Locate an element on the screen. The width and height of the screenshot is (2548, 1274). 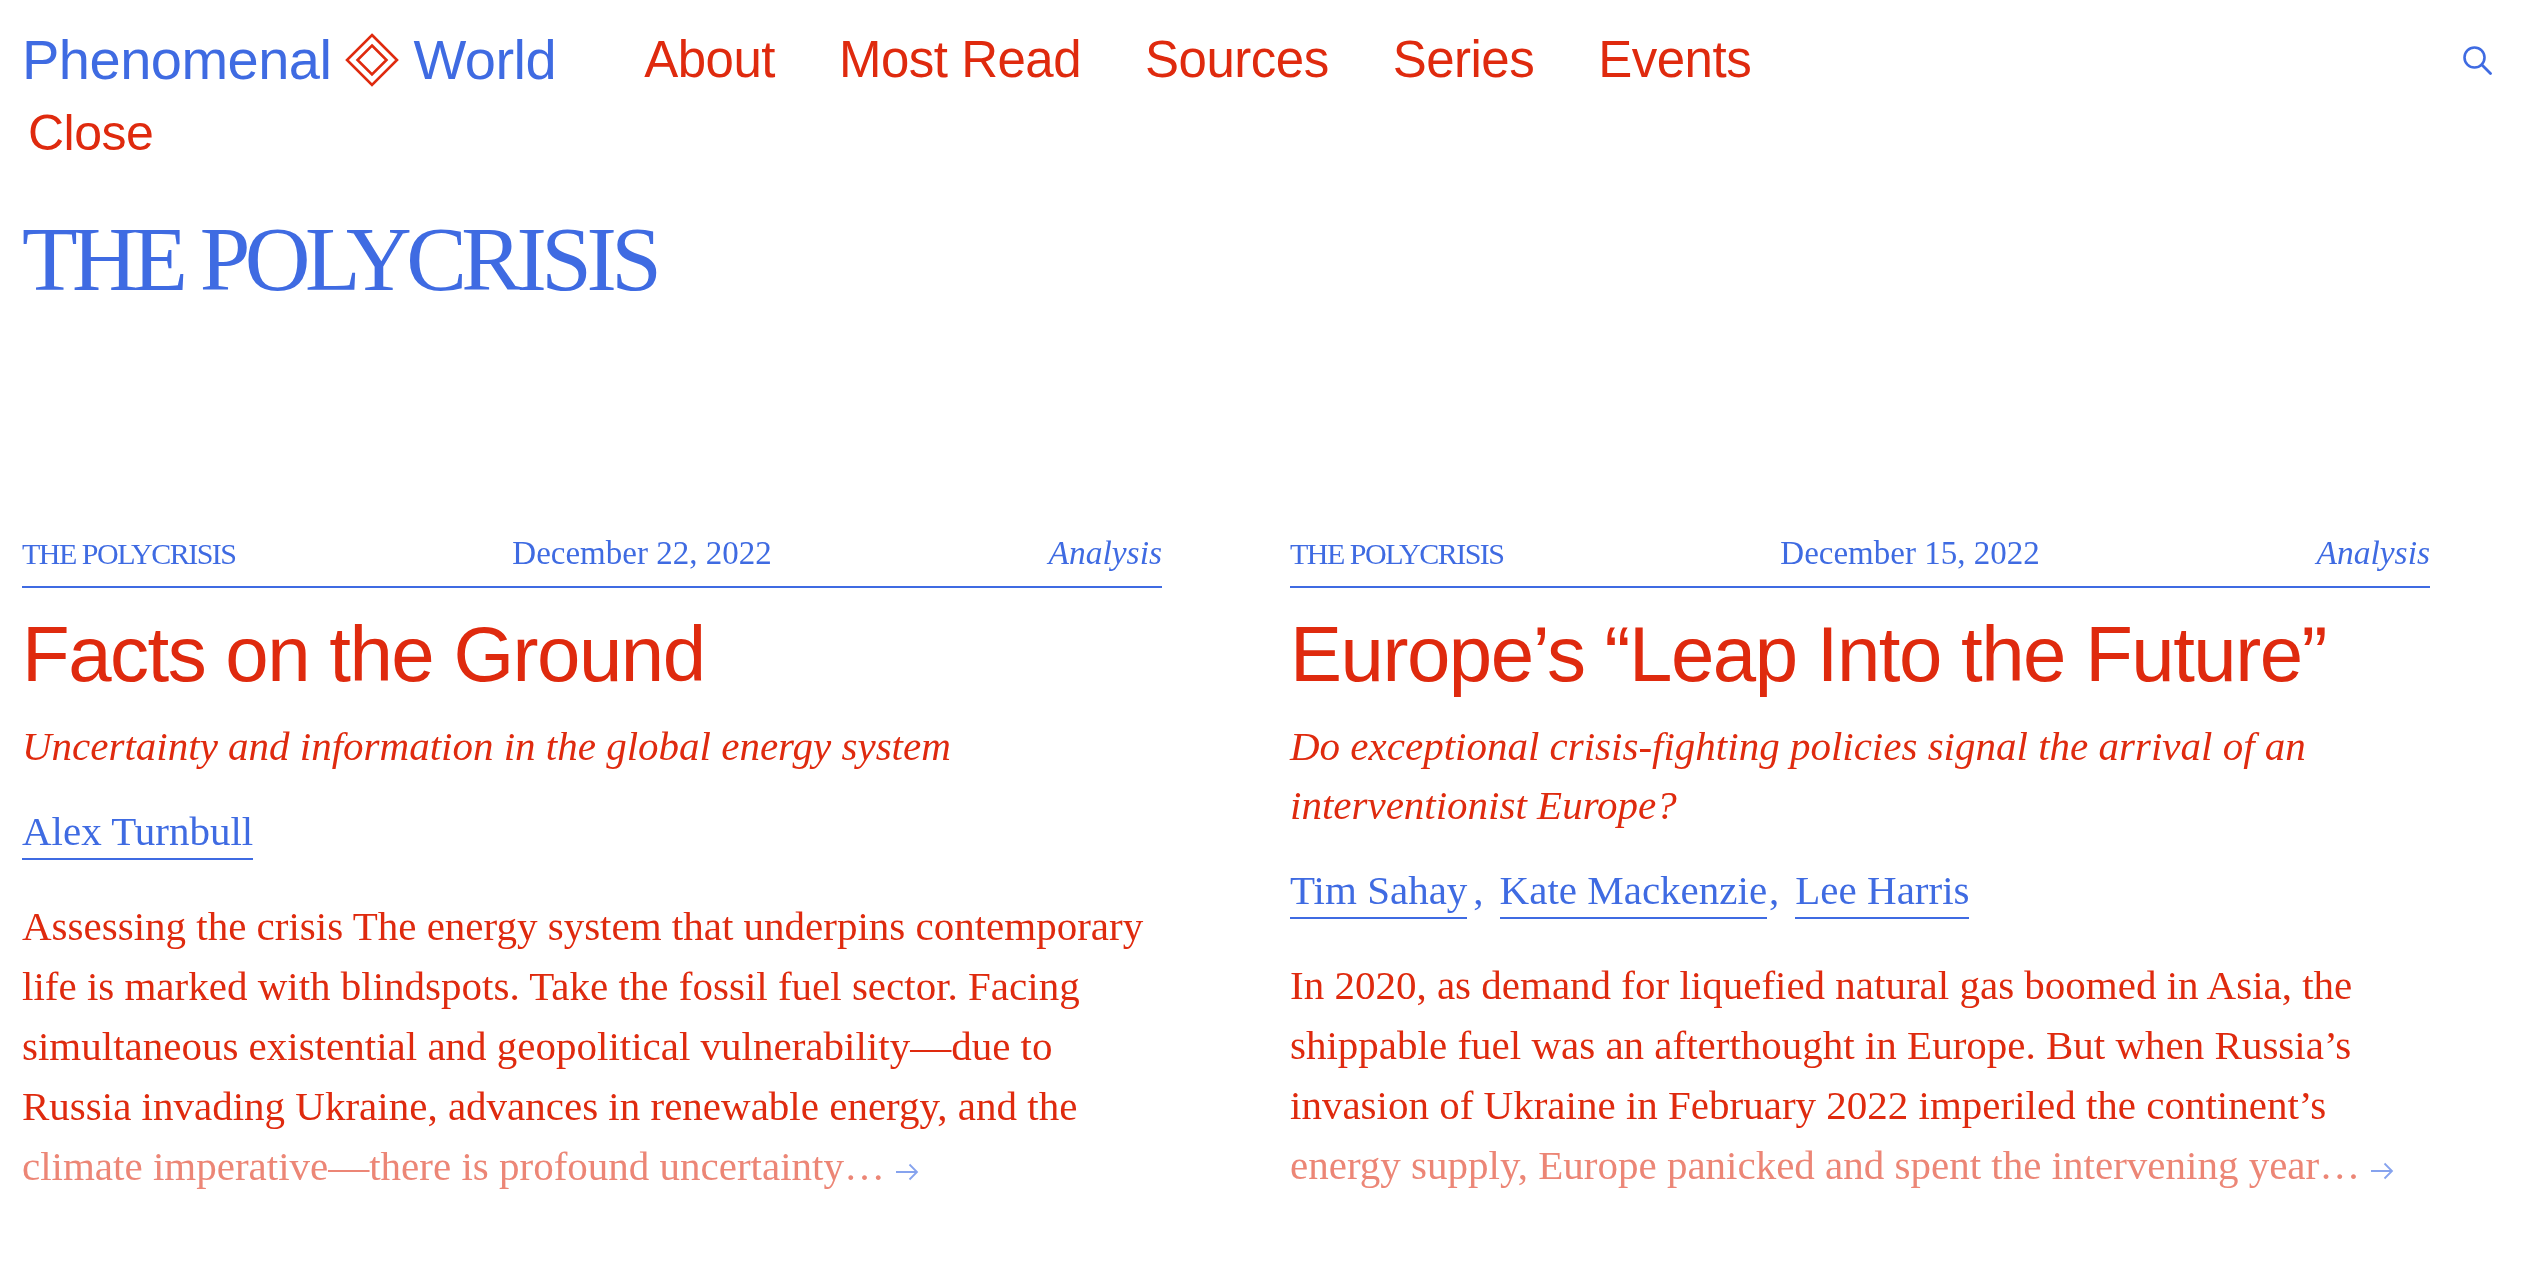
article-date: December 15, 2022 is located at coordinates (1910, 553).